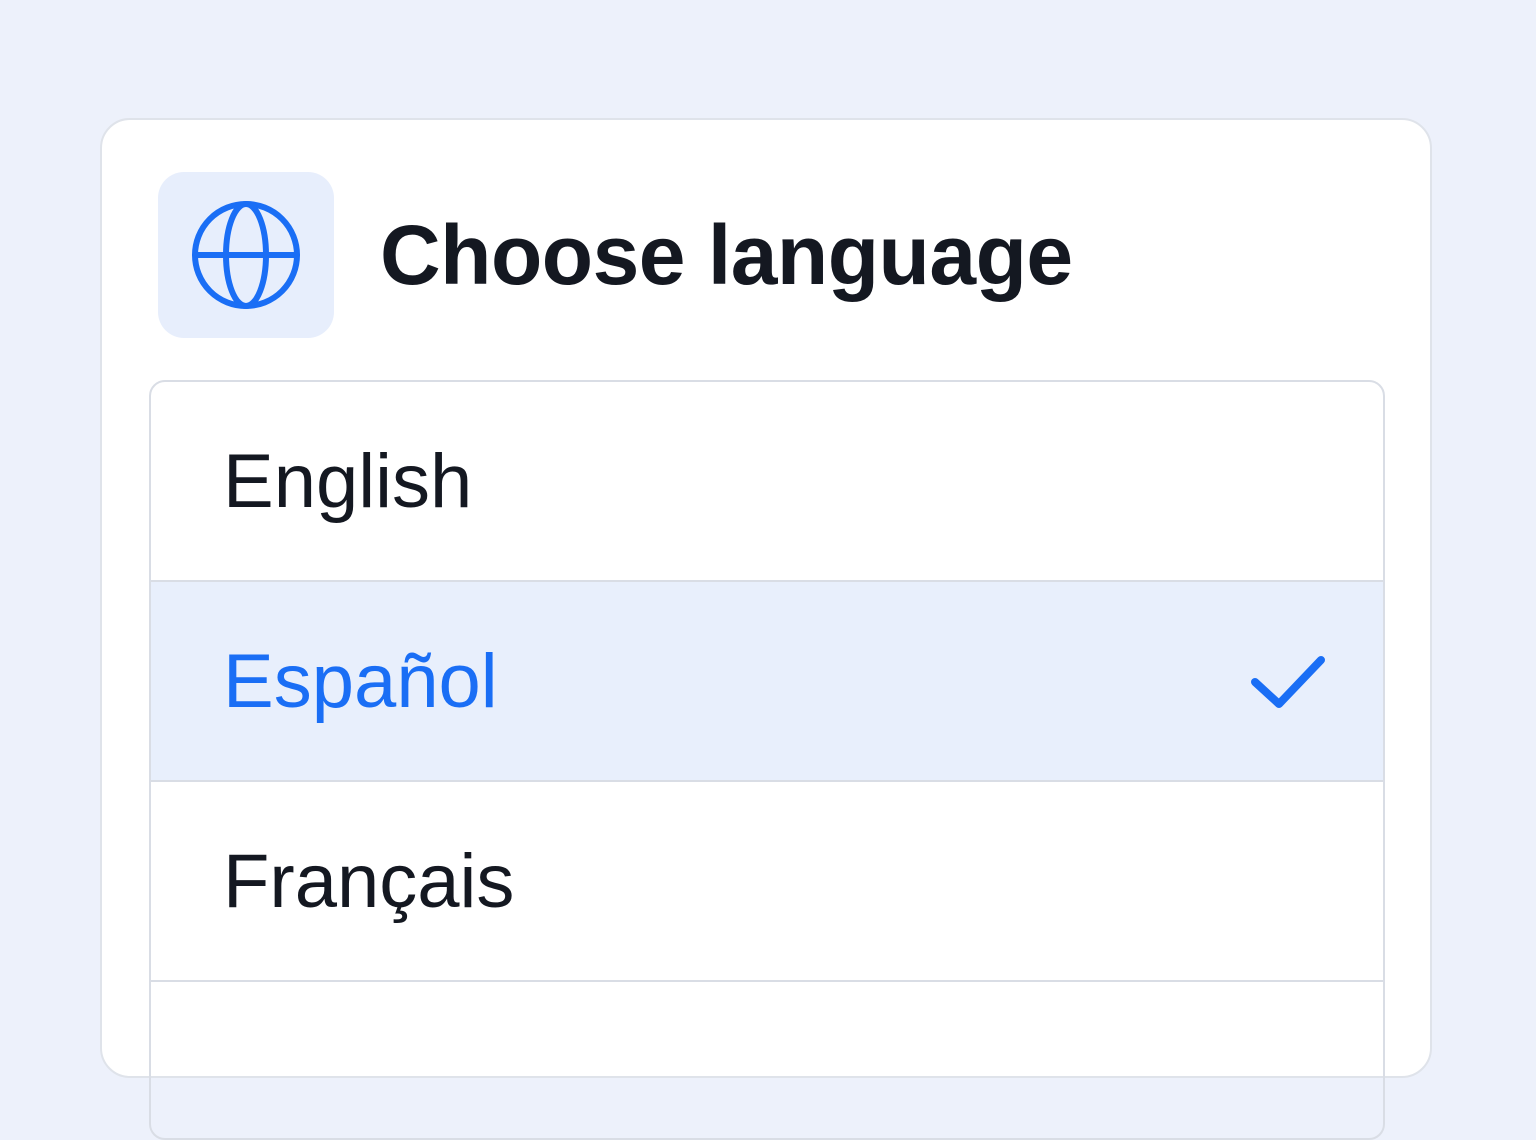 The image size is (1536, 1140). I want to click on language-option-label: Français, so click(369, 881).